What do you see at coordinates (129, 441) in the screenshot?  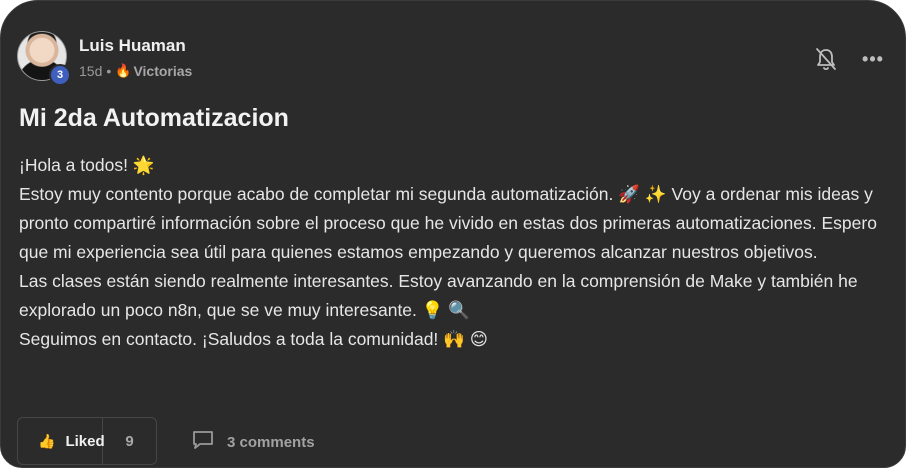 I see `like-count: 9` at bounding box center [129, 441].